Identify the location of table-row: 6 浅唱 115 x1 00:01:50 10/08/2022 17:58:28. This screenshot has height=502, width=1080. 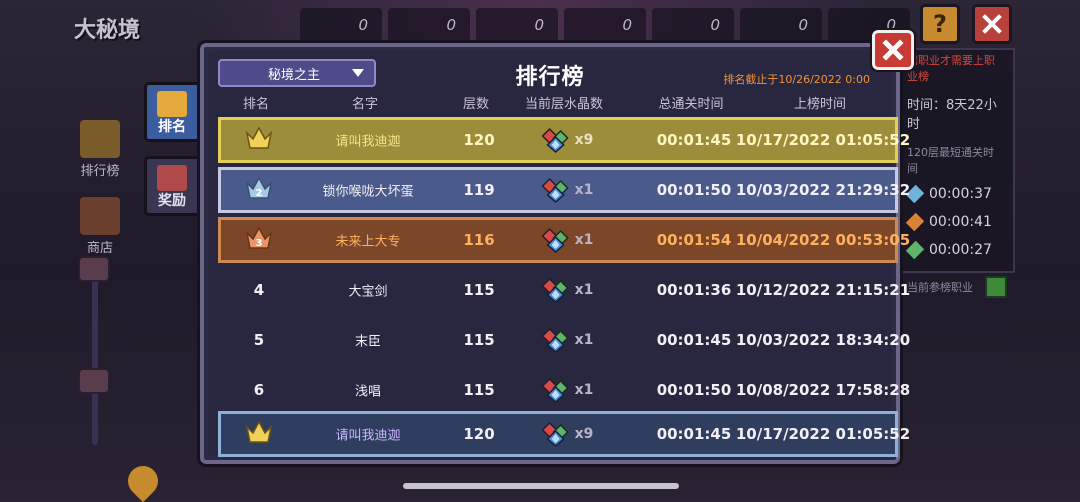
(564, 390).